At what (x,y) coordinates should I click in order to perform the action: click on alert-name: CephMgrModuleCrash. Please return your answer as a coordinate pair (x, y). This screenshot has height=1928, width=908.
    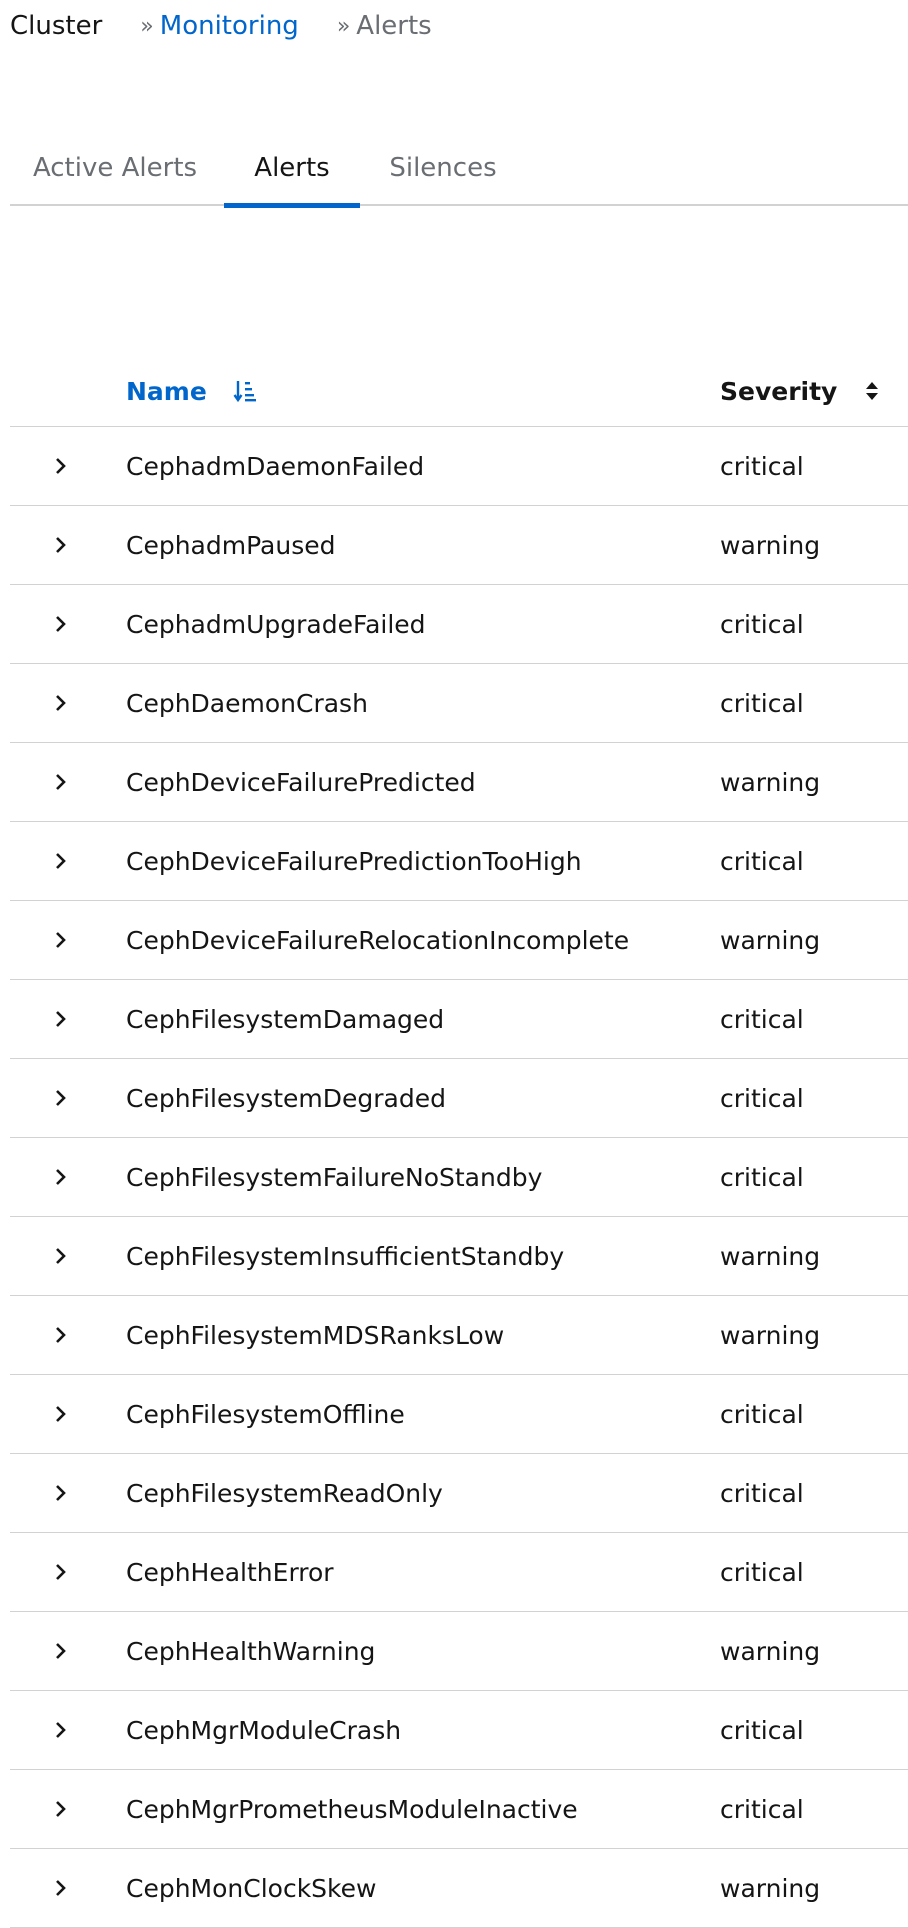
    Looking at the image, I should click on (264, 1730).